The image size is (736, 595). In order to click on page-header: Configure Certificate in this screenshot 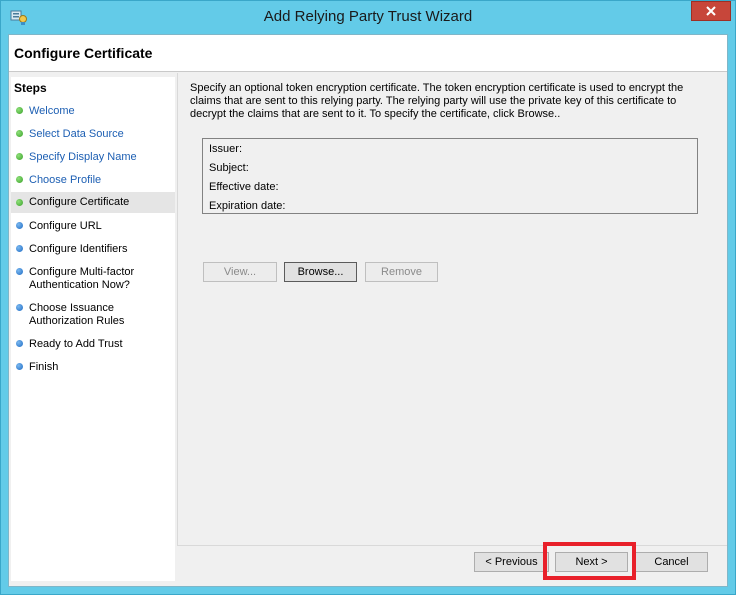, I will do `click(368, 53)`.